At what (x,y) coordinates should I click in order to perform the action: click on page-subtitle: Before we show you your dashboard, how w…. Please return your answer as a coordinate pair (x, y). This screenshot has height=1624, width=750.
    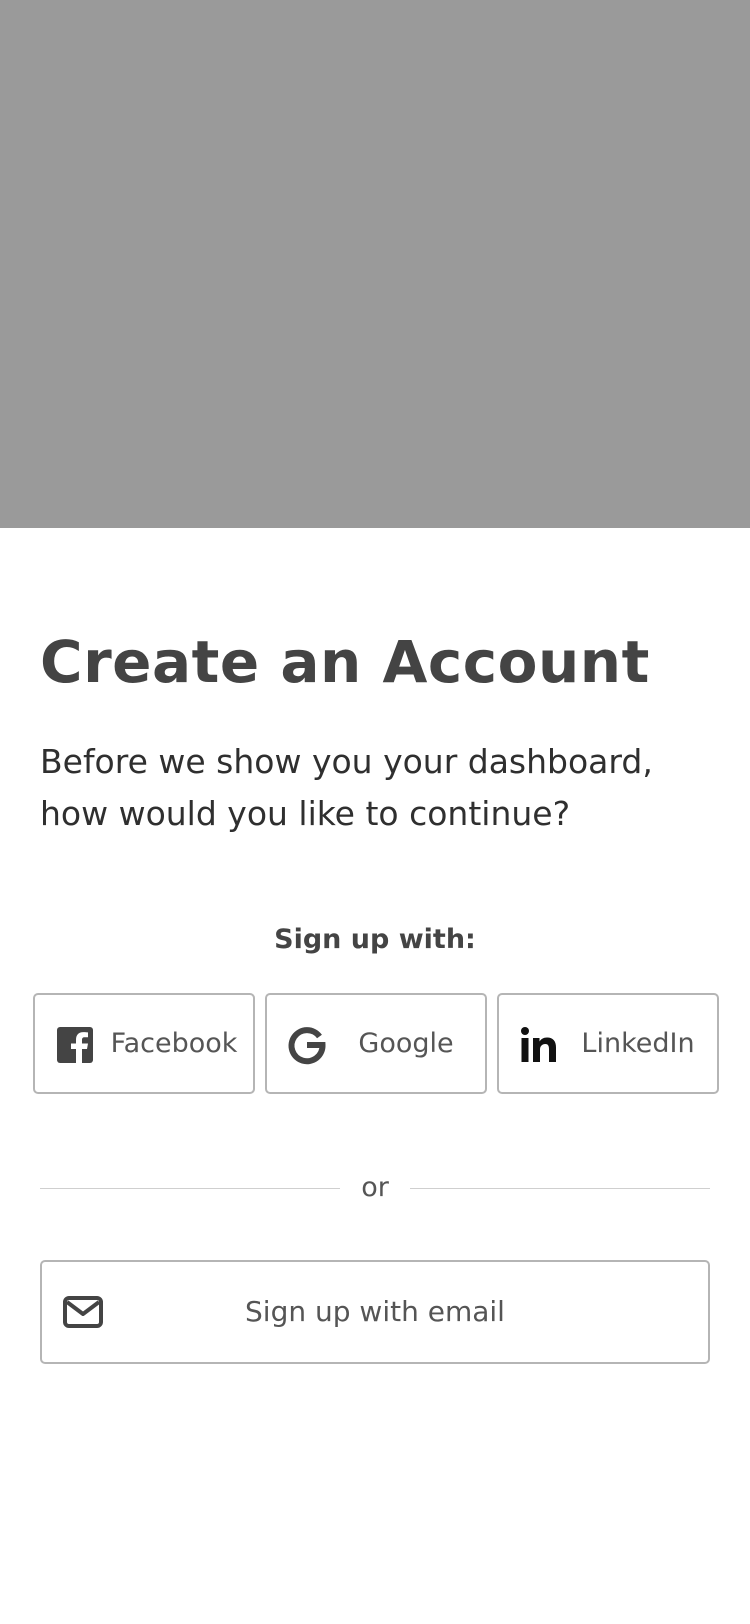
    Looking at the image, I should click on (380, 788).